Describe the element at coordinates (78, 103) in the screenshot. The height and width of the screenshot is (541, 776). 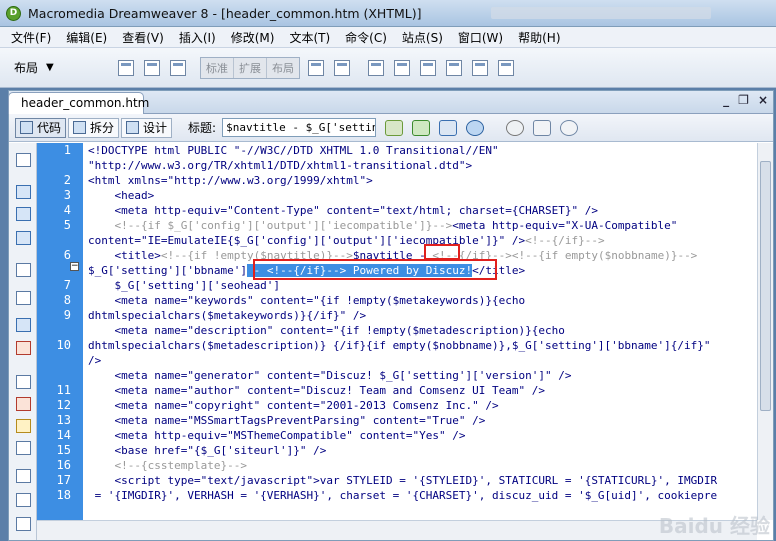
I see `document-tab: header_common.htm` at that location.